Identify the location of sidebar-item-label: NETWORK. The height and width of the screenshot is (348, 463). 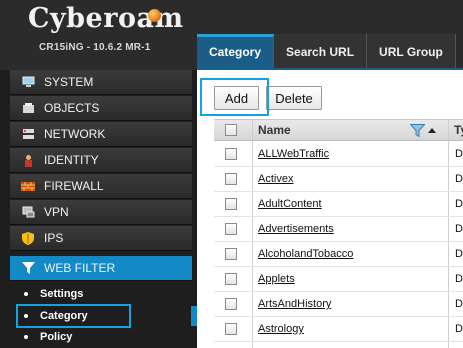
(75, 134).